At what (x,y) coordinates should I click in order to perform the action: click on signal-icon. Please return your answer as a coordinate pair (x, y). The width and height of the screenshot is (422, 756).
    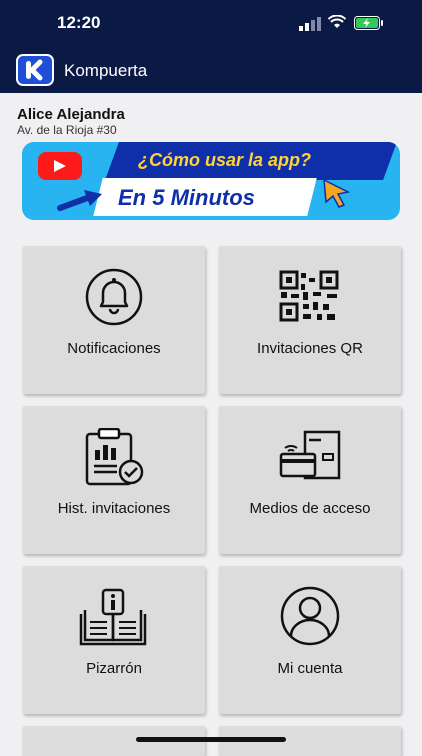
    Looking at the image, I should click on (310, 24).